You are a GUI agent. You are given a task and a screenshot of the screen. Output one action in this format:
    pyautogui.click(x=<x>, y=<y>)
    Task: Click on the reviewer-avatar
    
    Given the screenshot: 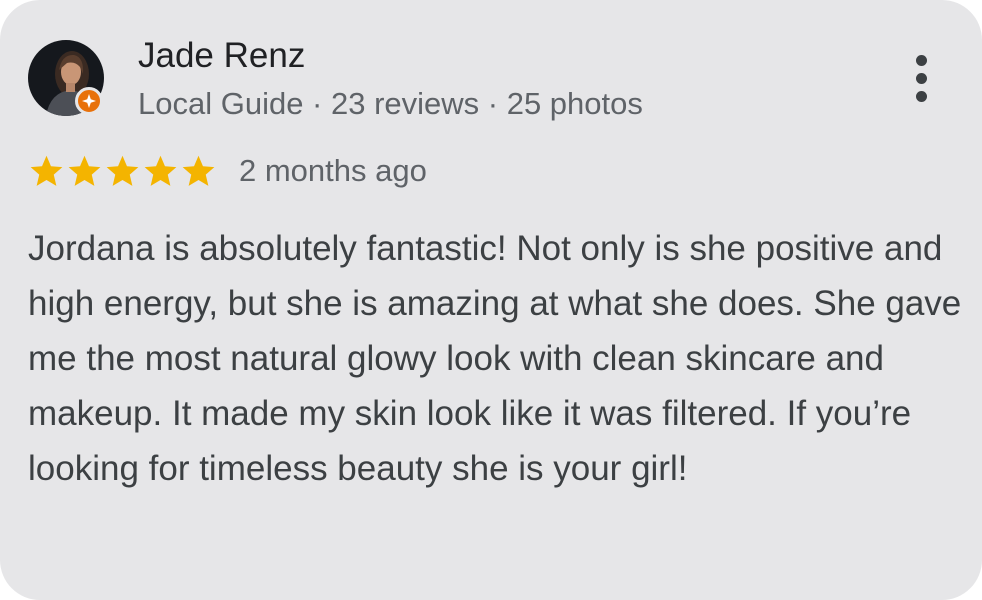 What is the action you would take?
    pyautogui.click(x=66, y=78)
    